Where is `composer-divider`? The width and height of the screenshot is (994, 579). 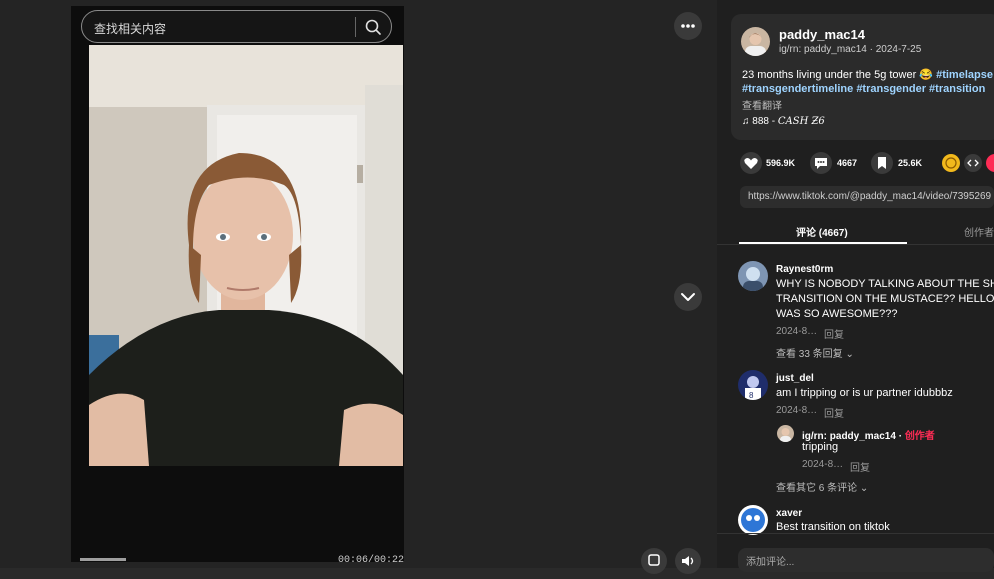
composer-divider is located at coordinates (855, 533).